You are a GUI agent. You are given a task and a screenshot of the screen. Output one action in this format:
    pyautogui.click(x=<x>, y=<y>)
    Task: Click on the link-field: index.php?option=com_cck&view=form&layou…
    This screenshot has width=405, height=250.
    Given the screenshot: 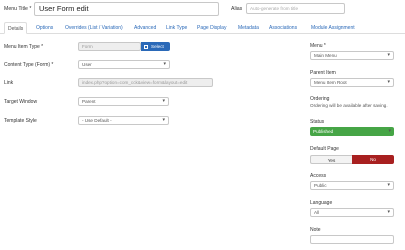 What is the action you would take?
    pyautogui.click(x=145, y=82)
    